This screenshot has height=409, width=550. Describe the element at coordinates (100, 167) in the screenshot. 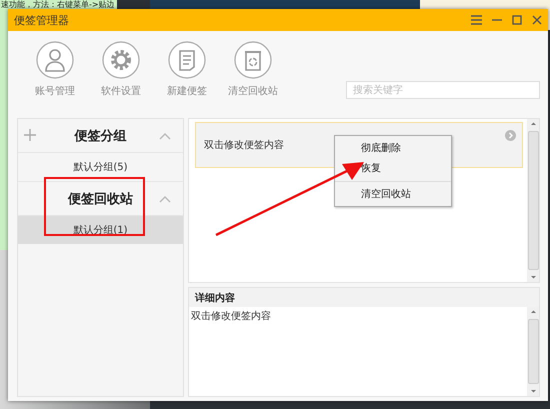

I see `sidebar-item: 默认分组(5)` at that location.